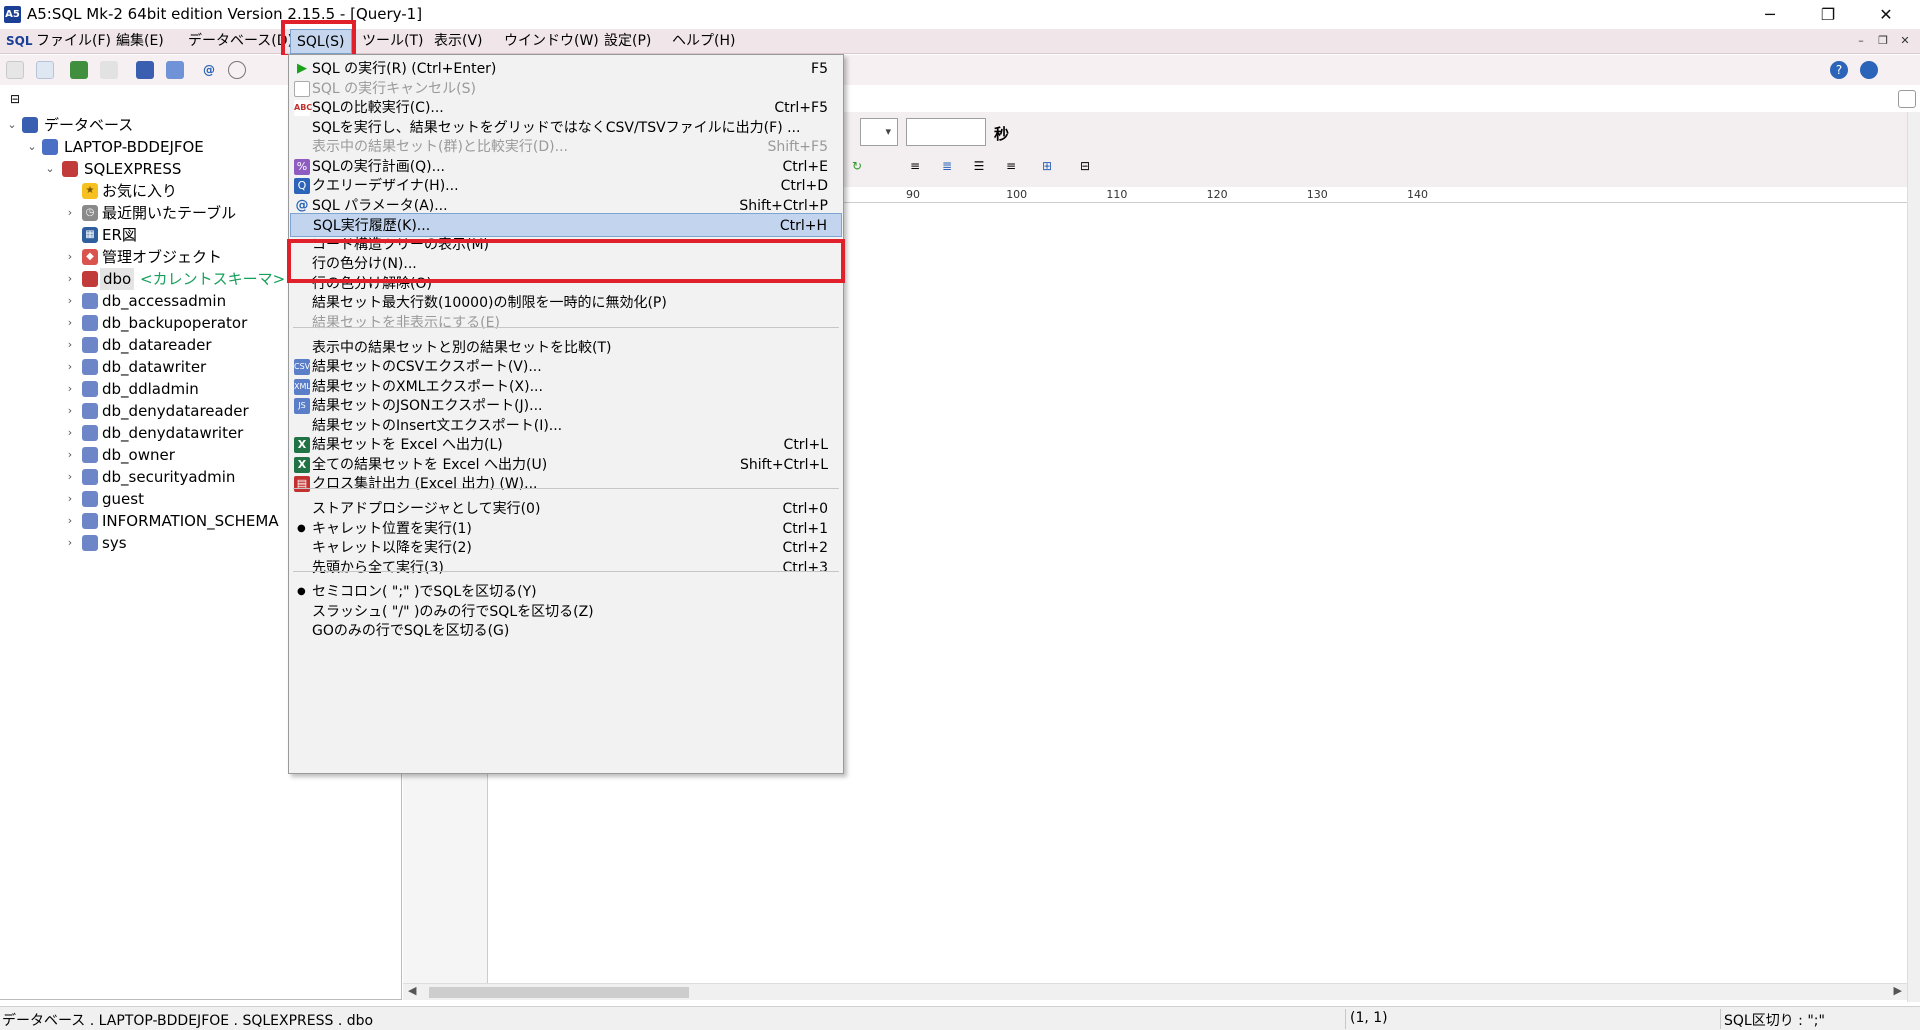  Describe the element at coordinates (15, 70) in the screenshot. I see `new-icon` at that location.